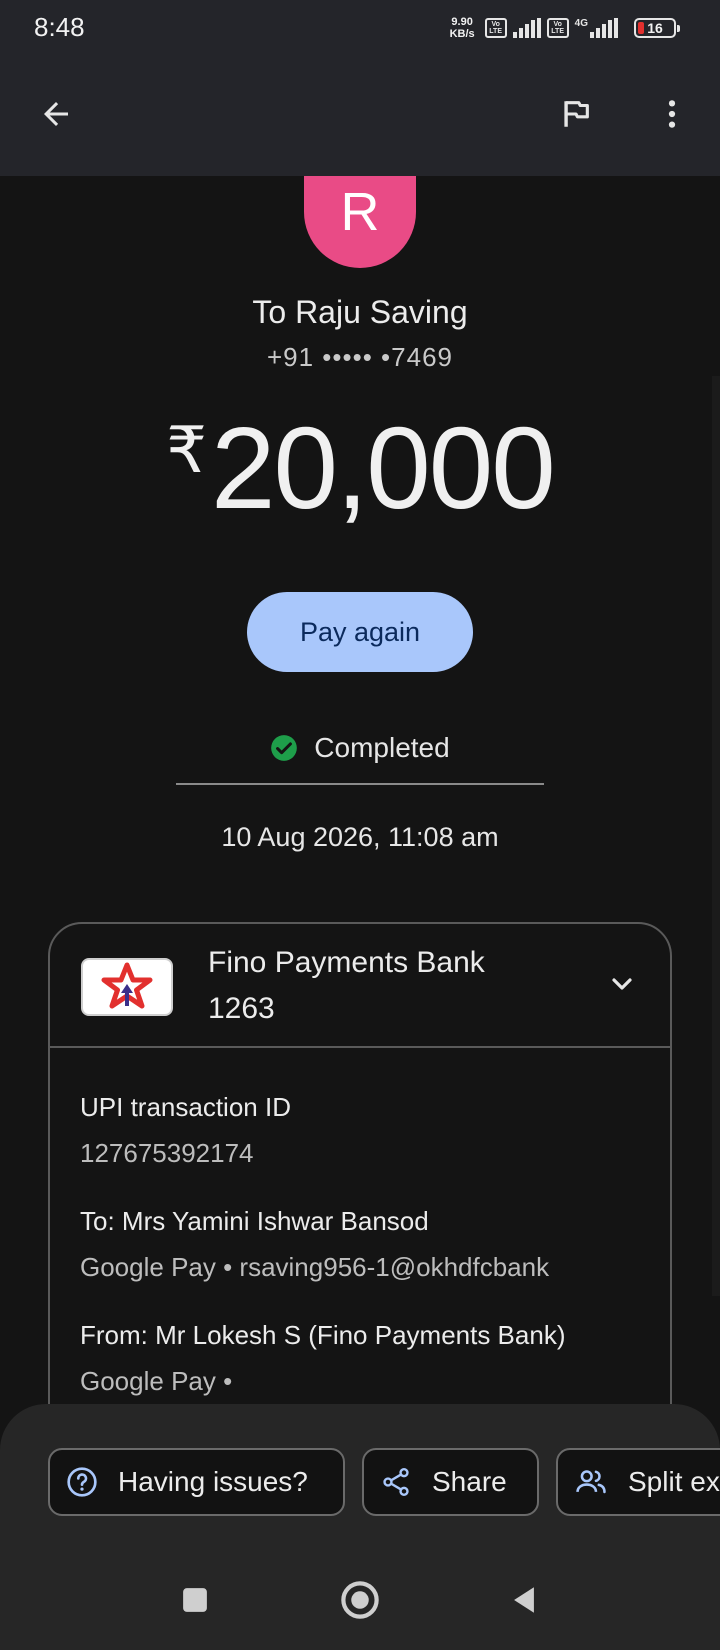 This screenshot has height=1650, width=720. What do you see at coordinates (383, 468) in the screenshot?
I see `amount-value: 20,000` at bounding box center [383, 468].